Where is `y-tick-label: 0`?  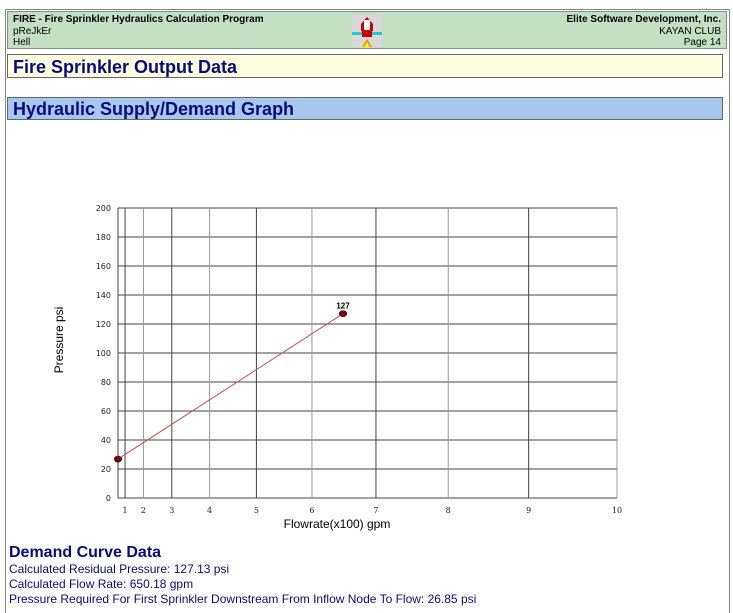 y-tick-label: 0 is located at coordinates (108, 498).